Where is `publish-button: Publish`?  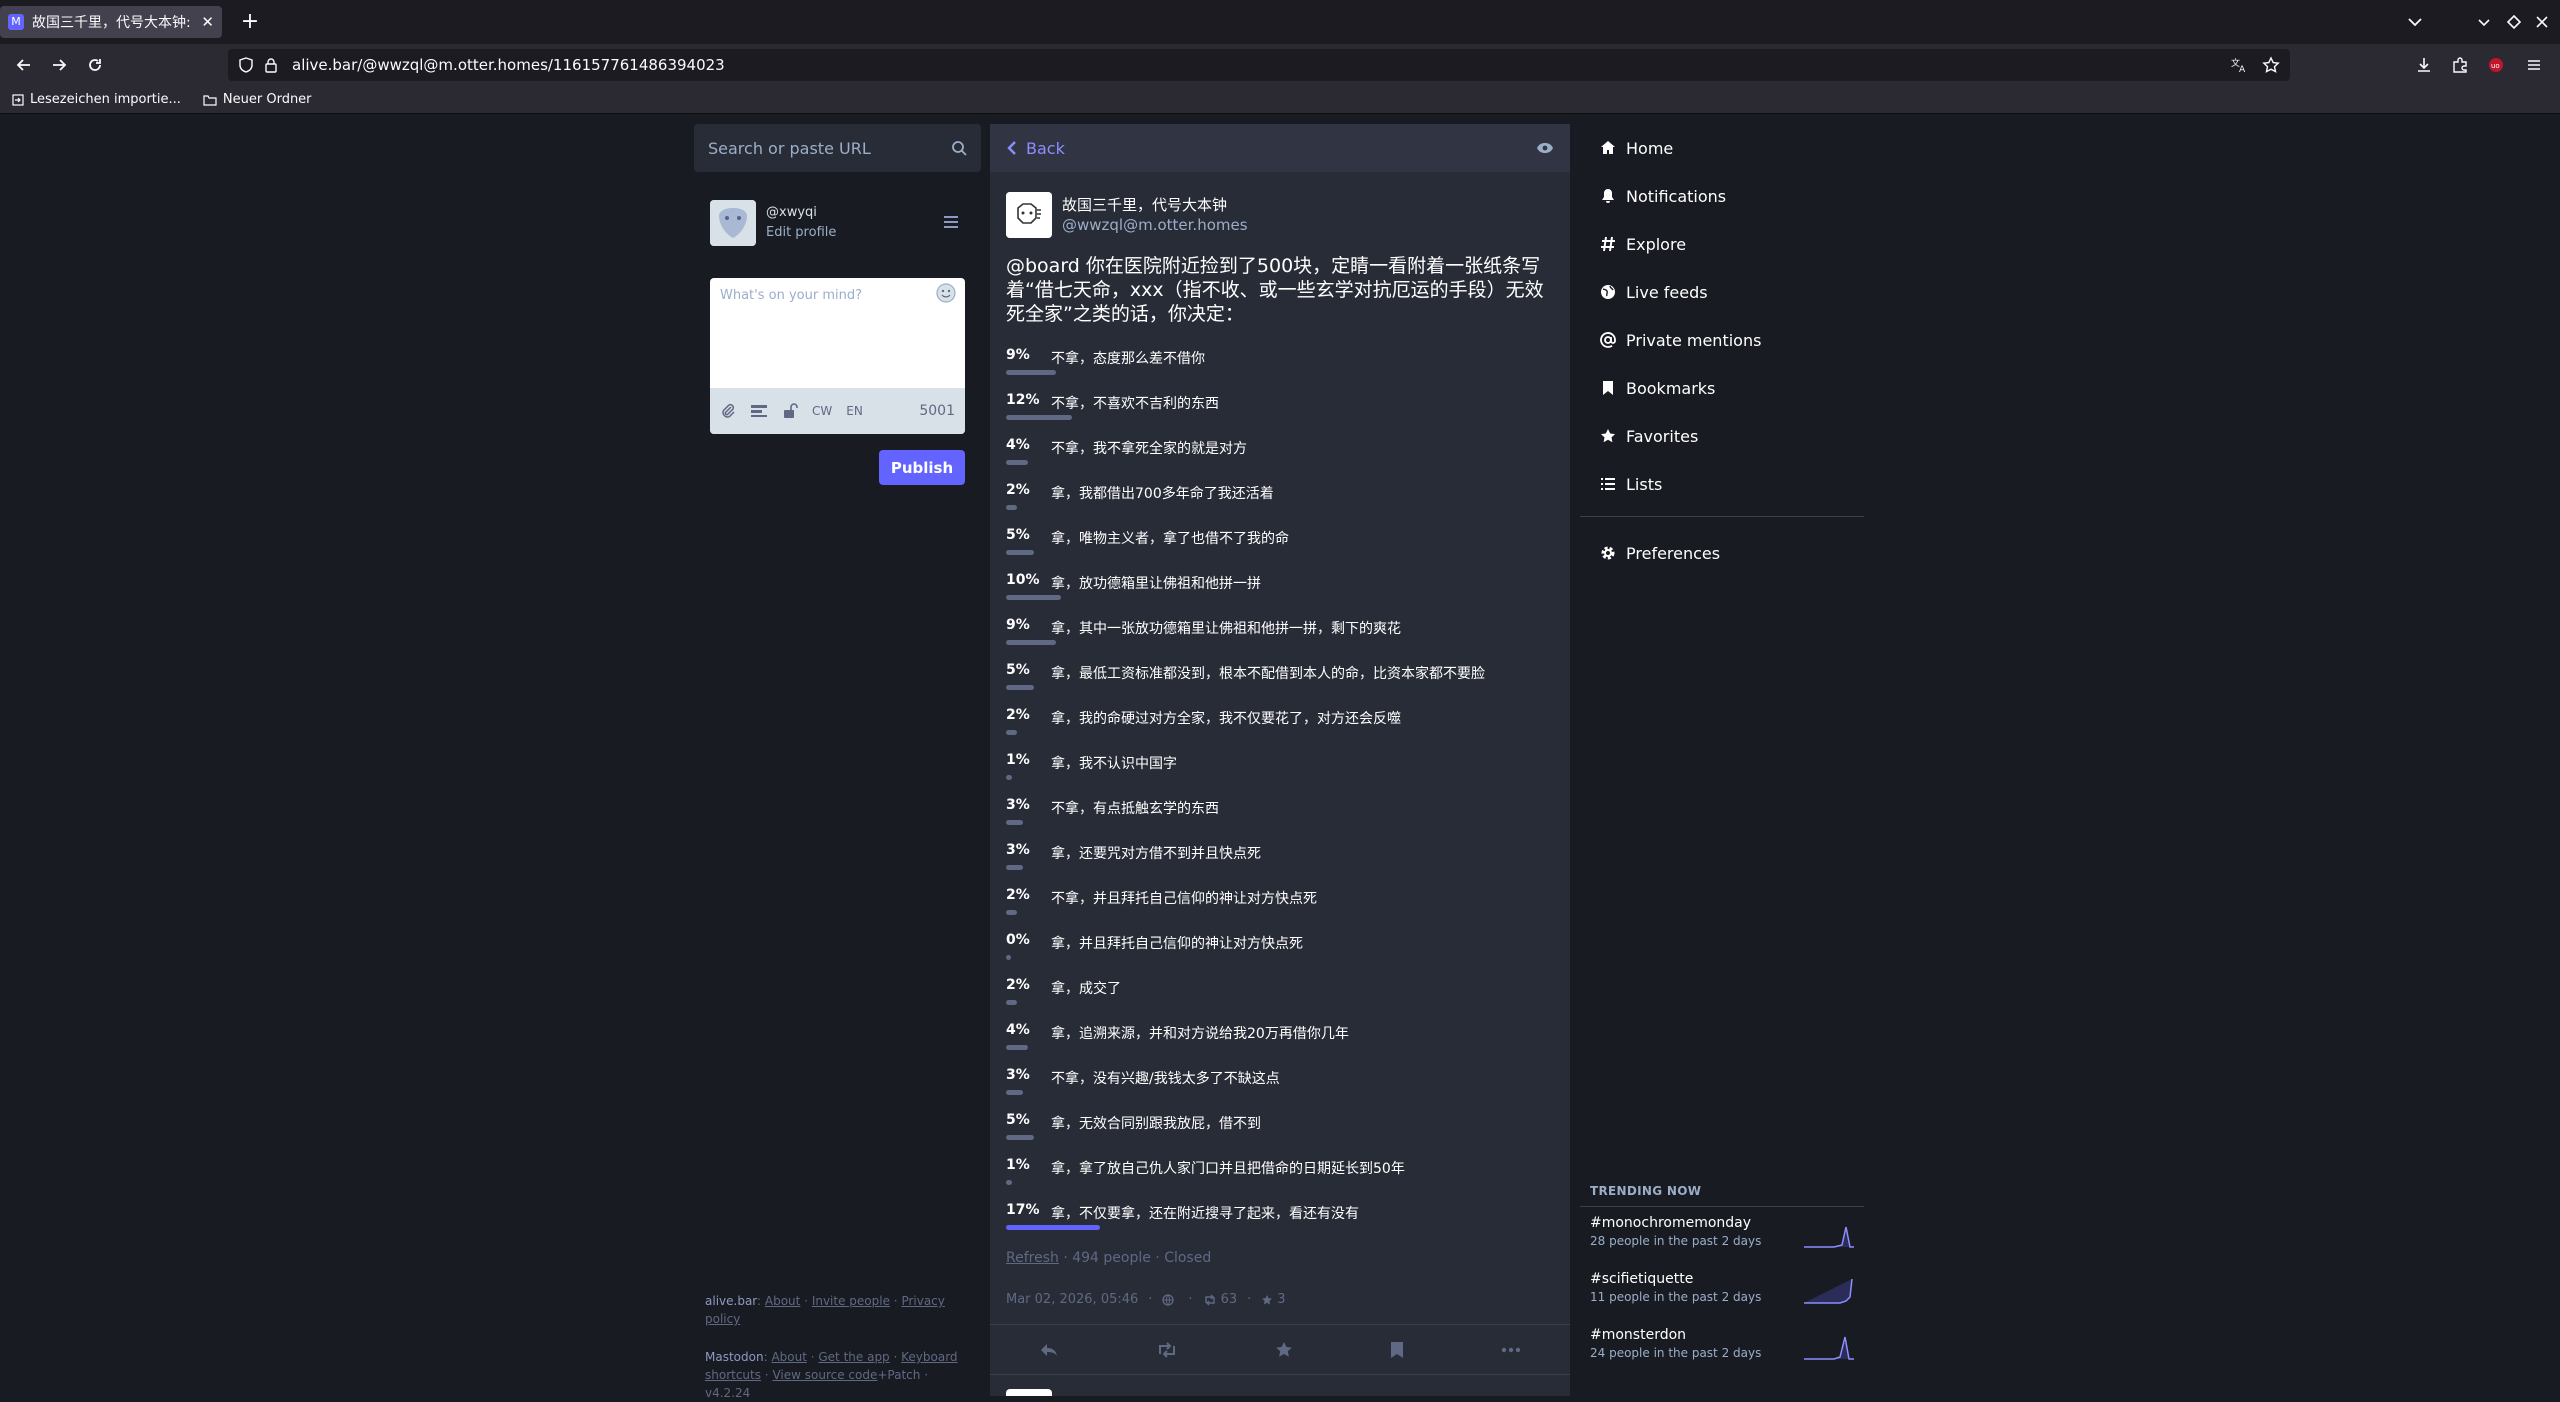
publish-button: Publish is located at coordinates (922, 467).